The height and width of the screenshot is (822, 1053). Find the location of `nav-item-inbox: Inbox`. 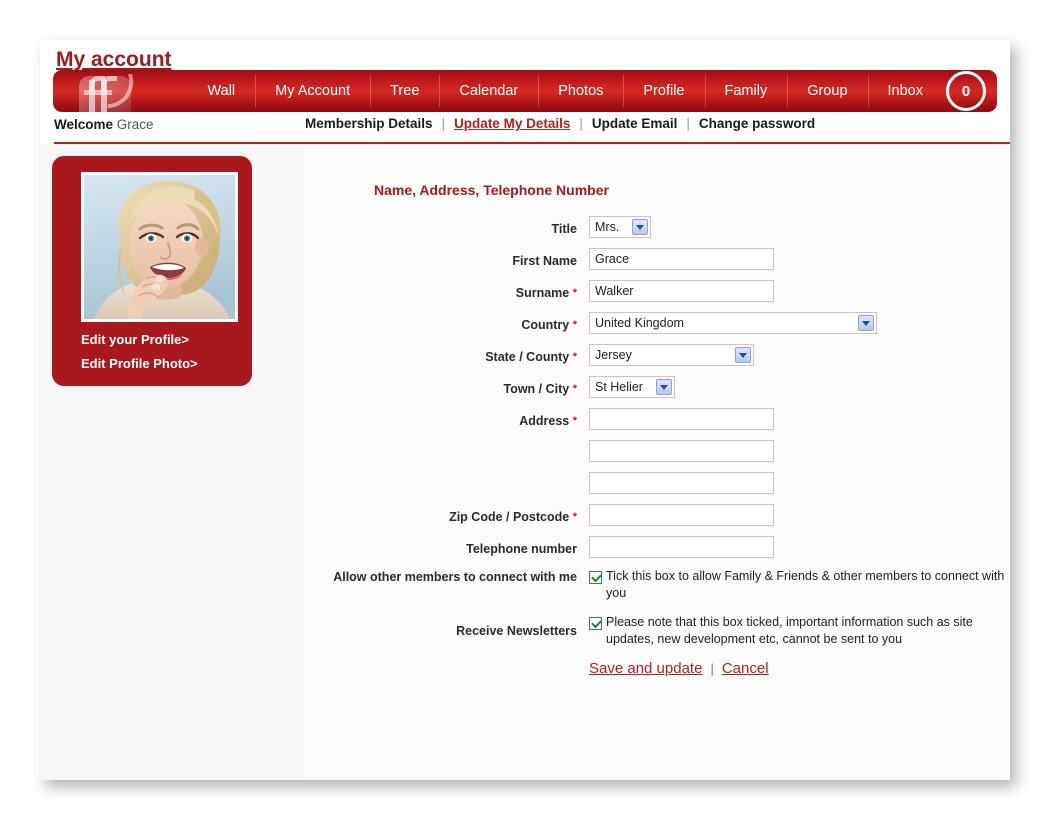

nav-item-inbox: Inbox is located at coordinates (905, 91).